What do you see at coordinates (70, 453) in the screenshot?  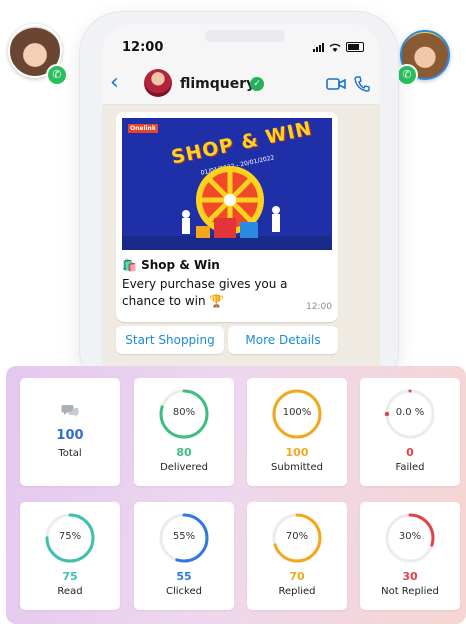 I see `stat-label: Total` at bounding box center [70, 453].